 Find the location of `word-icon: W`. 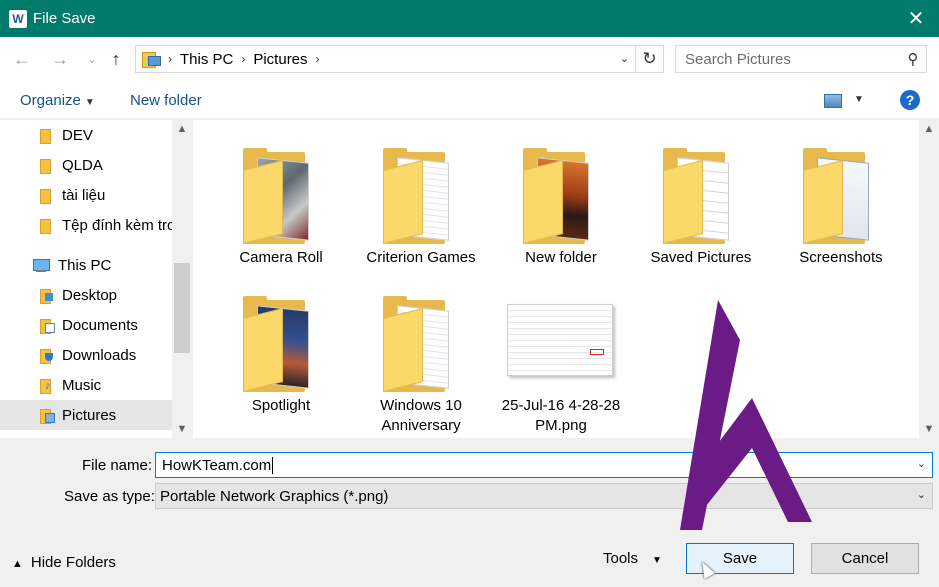

word-icon: W is located at coordinates (18, 18).